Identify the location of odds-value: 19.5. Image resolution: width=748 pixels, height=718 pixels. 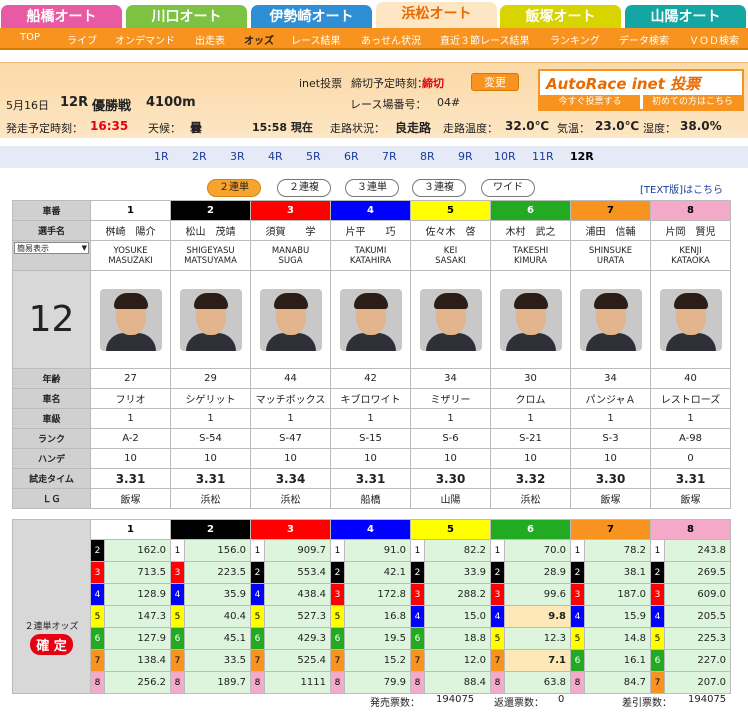
(377, 638).